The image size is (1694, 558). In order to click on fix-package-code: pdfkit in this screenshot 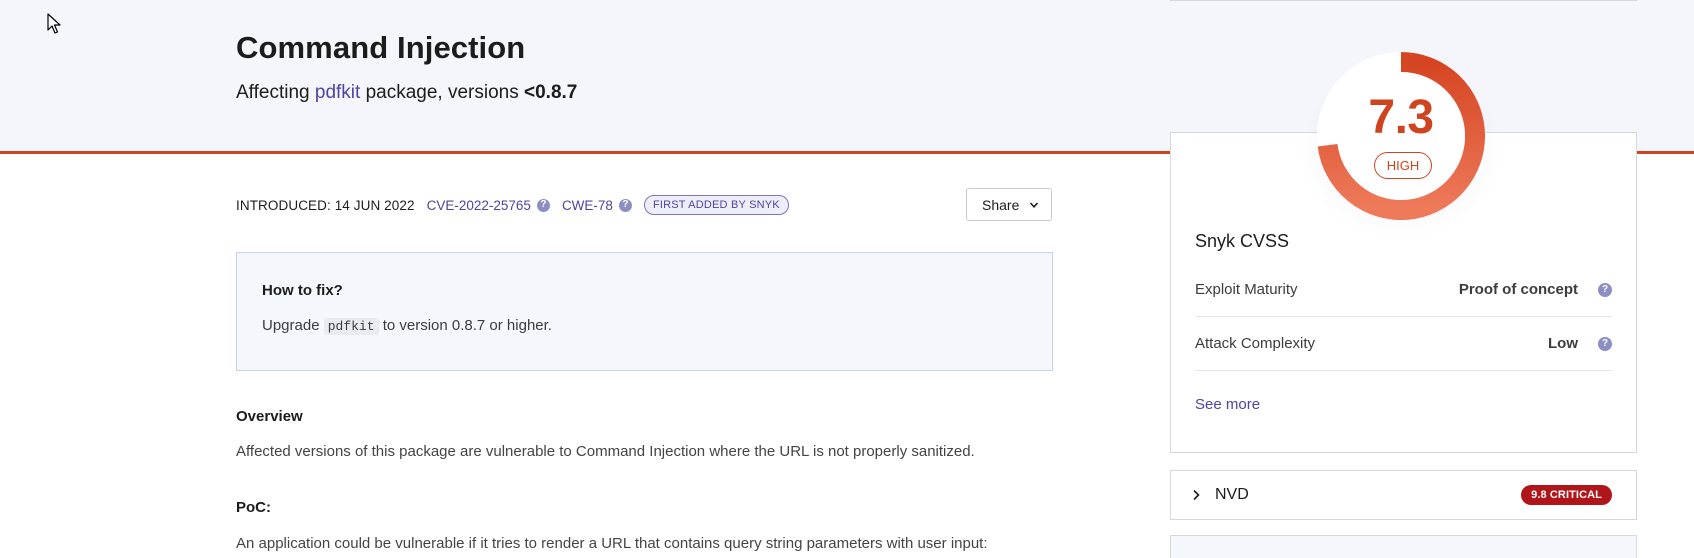, I will do `click(351, 326)`.